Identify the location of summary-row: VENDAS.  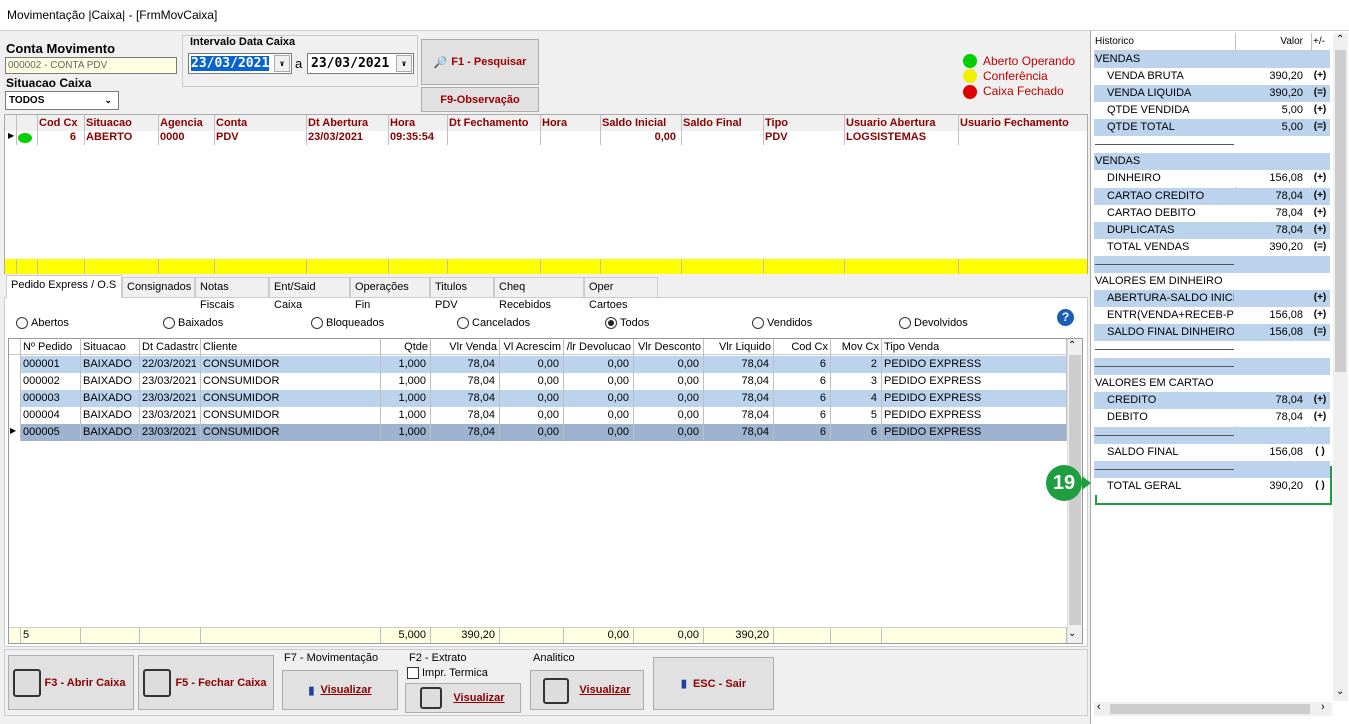
(1212, 59).